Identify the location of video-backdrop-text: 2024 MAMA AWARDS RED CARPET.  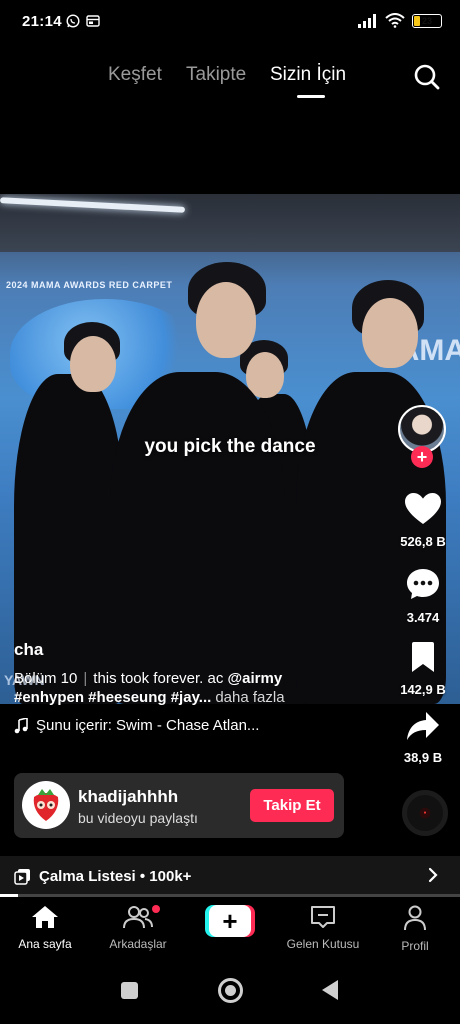
(89, 285).